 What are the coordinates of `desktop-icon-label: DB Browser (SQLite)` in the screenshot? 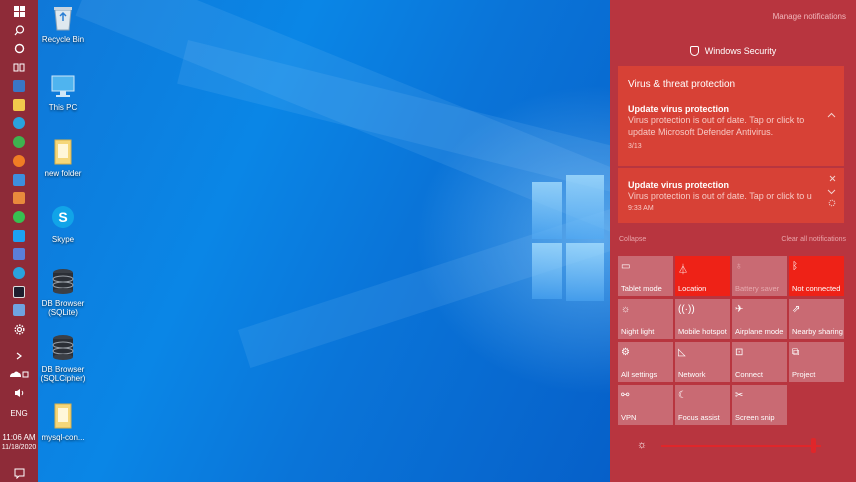 It's located at (63, 308).